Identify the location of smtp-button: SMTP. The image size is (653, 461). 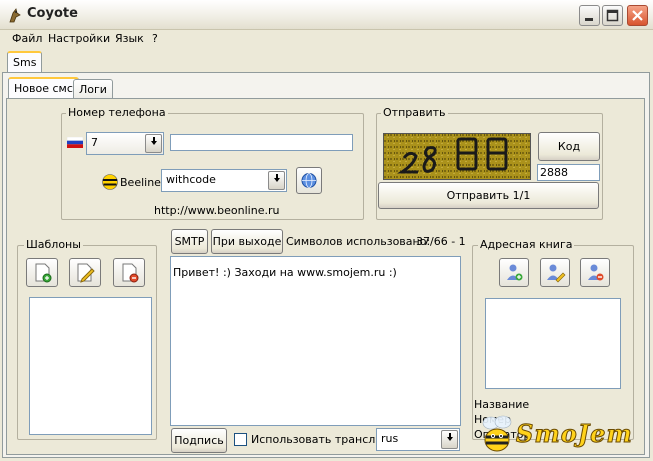
(189, 241).